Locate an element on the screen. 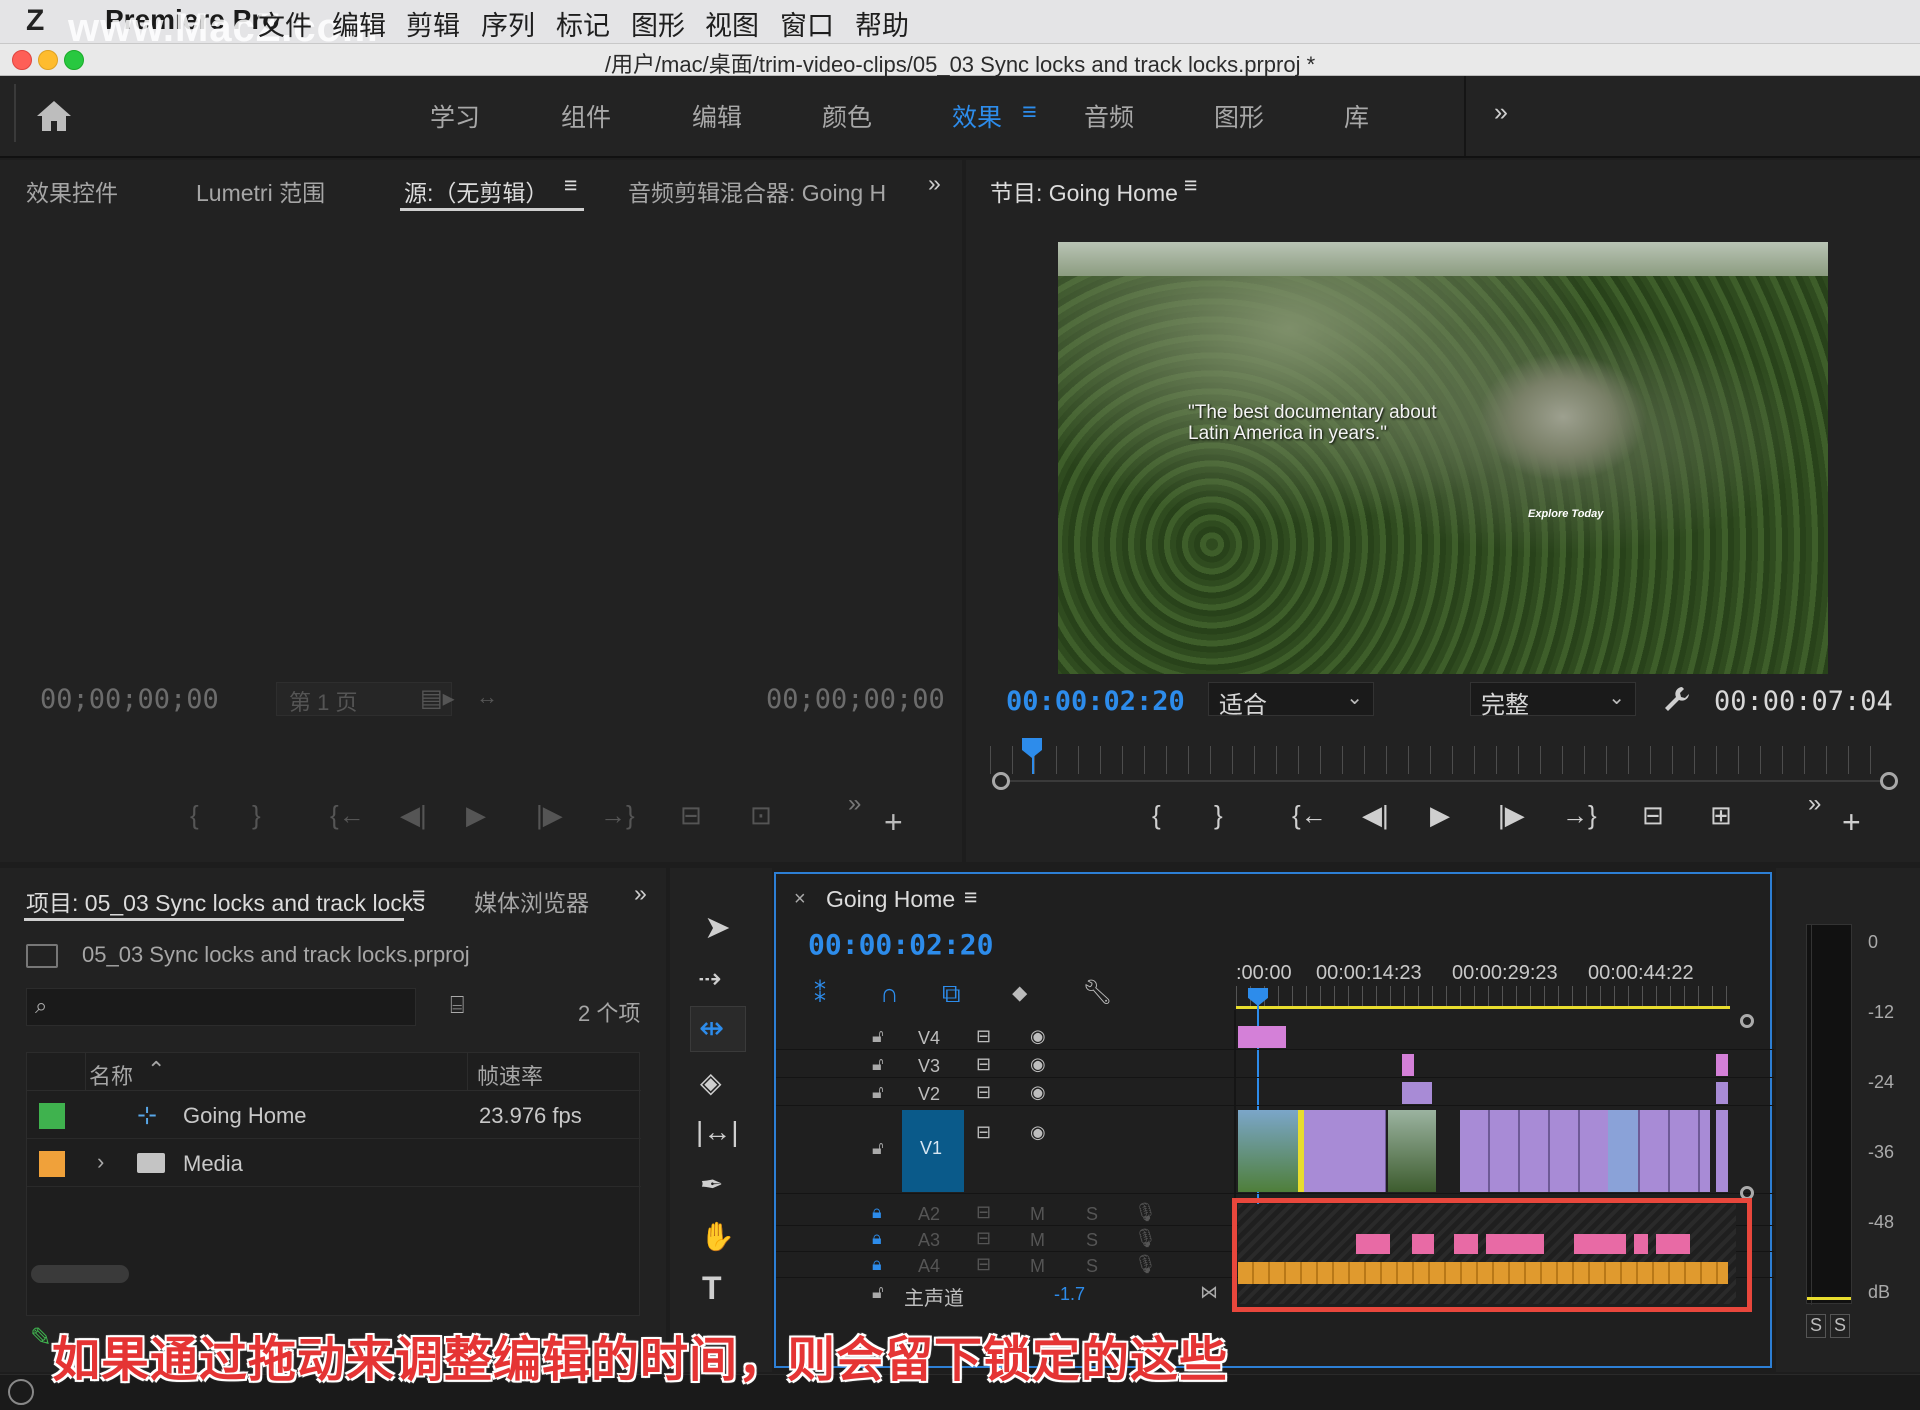  list-item: ⊹ Going Home 23.976 fps is located at coordinates (334, 1116).